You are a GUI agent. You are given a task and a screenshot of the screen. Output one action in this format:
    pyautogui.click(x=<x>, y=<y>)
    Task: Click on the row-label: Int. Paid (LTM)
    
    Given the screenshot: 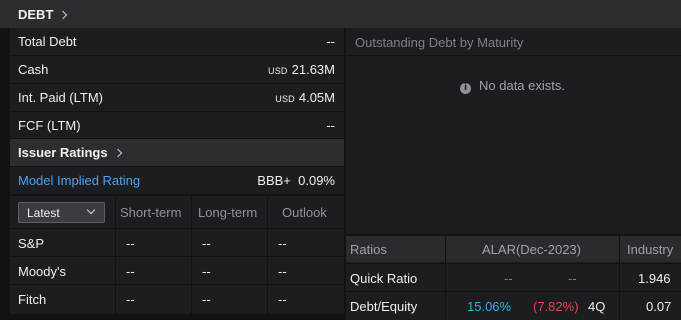 What is the action you would take?
    pyautogui.click(x=61, y=97)
    